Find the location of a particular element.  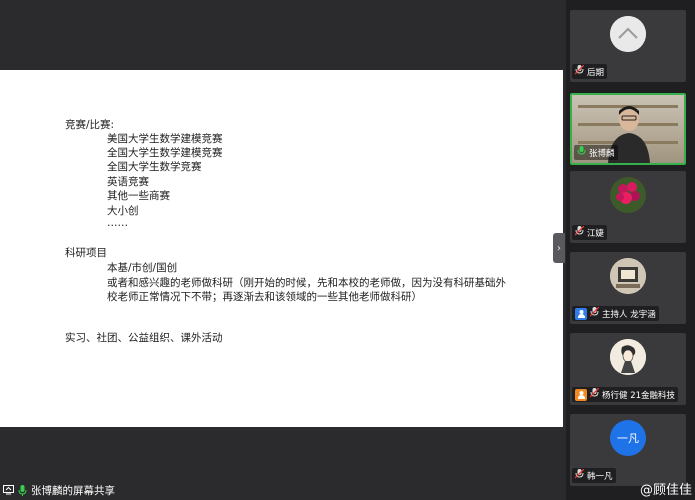

participant-name-bar: 杨行健 21金融科技 is located at coordinates (625, 394).